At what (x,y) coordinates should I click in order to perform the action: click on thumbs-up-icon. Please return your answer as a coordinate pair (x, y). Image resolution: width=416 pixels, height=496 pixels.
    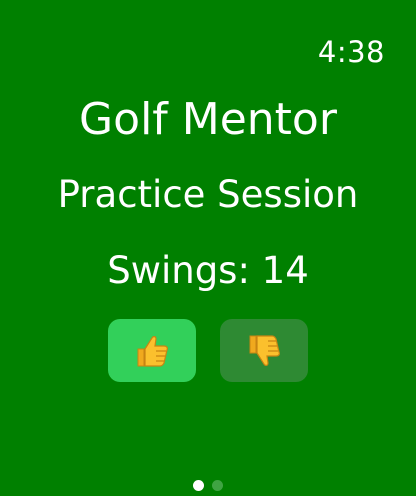
    Looking at the image, I should click on (152, 351).